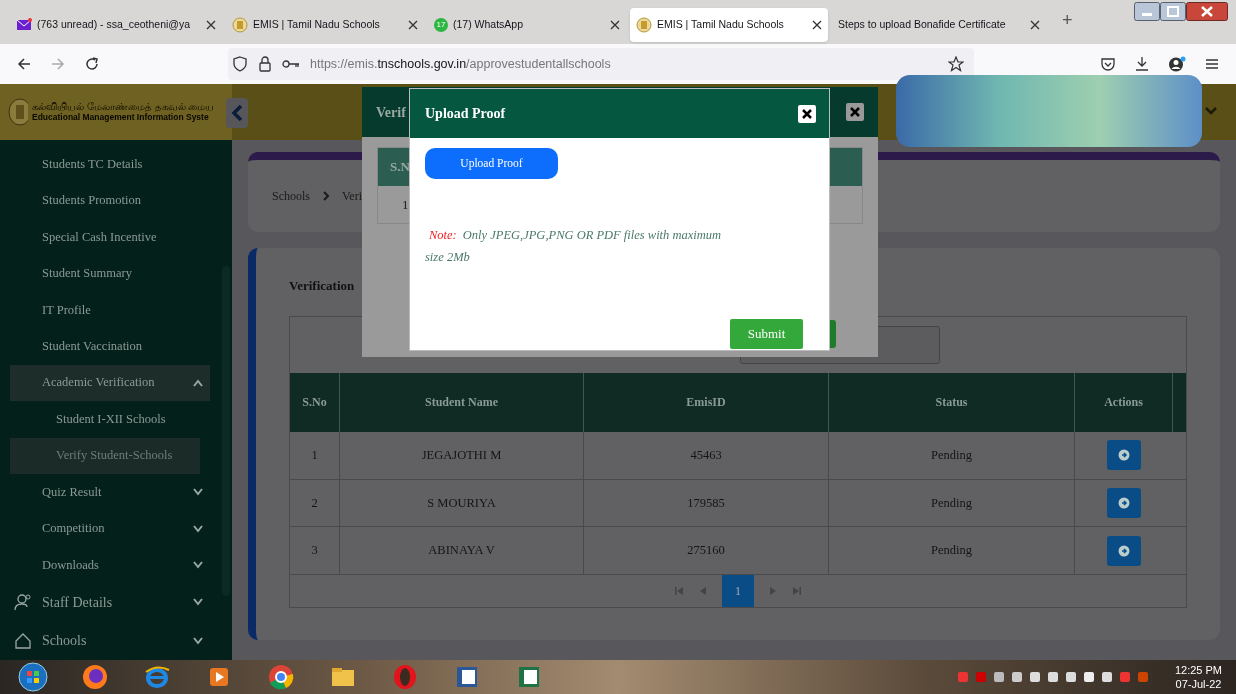 This screenshot has width=1236, height=694. I want to click on person-icon, so click(23, 602).